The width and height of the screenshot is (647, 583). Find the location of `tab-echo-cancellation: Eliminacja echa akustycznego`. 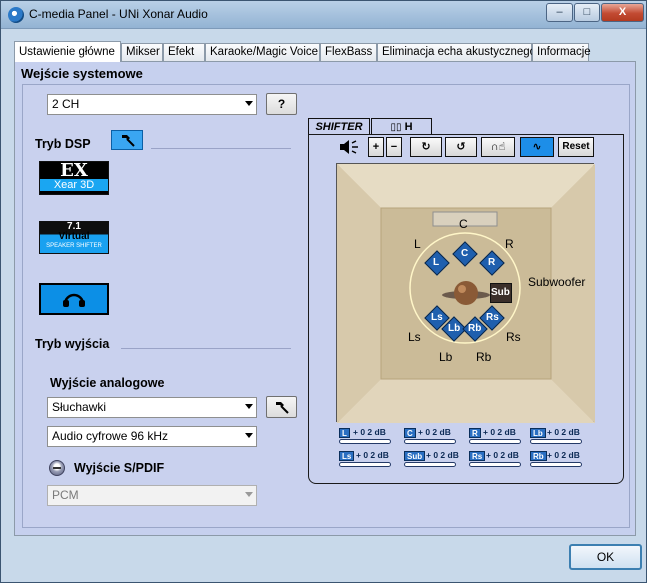

tab-echo-cancellation: Eliminacja echa akustycznego is located at coordinates (456, 52).